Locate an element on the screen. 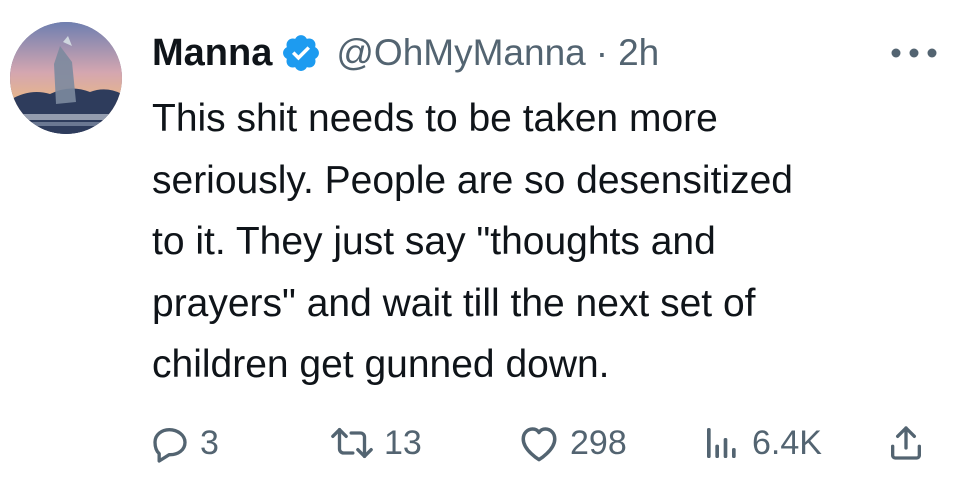  retweet-button: 13 is located at coordinates (376, 443).